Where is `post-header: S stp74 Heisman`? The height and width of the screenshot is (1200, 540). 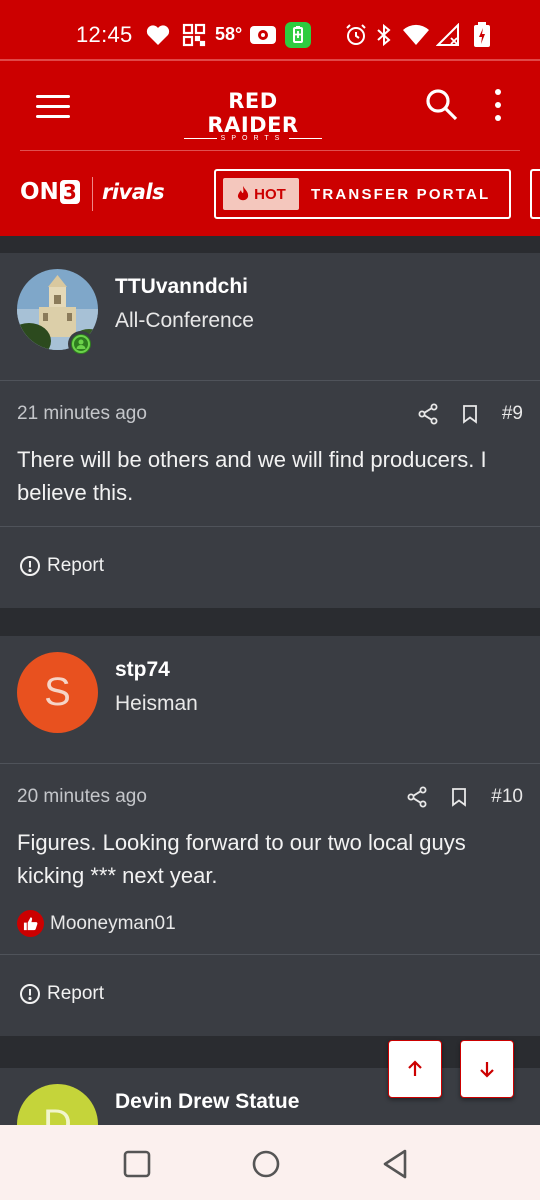
post-header: S stp74 Heisman is located at coordinates (270, 700).